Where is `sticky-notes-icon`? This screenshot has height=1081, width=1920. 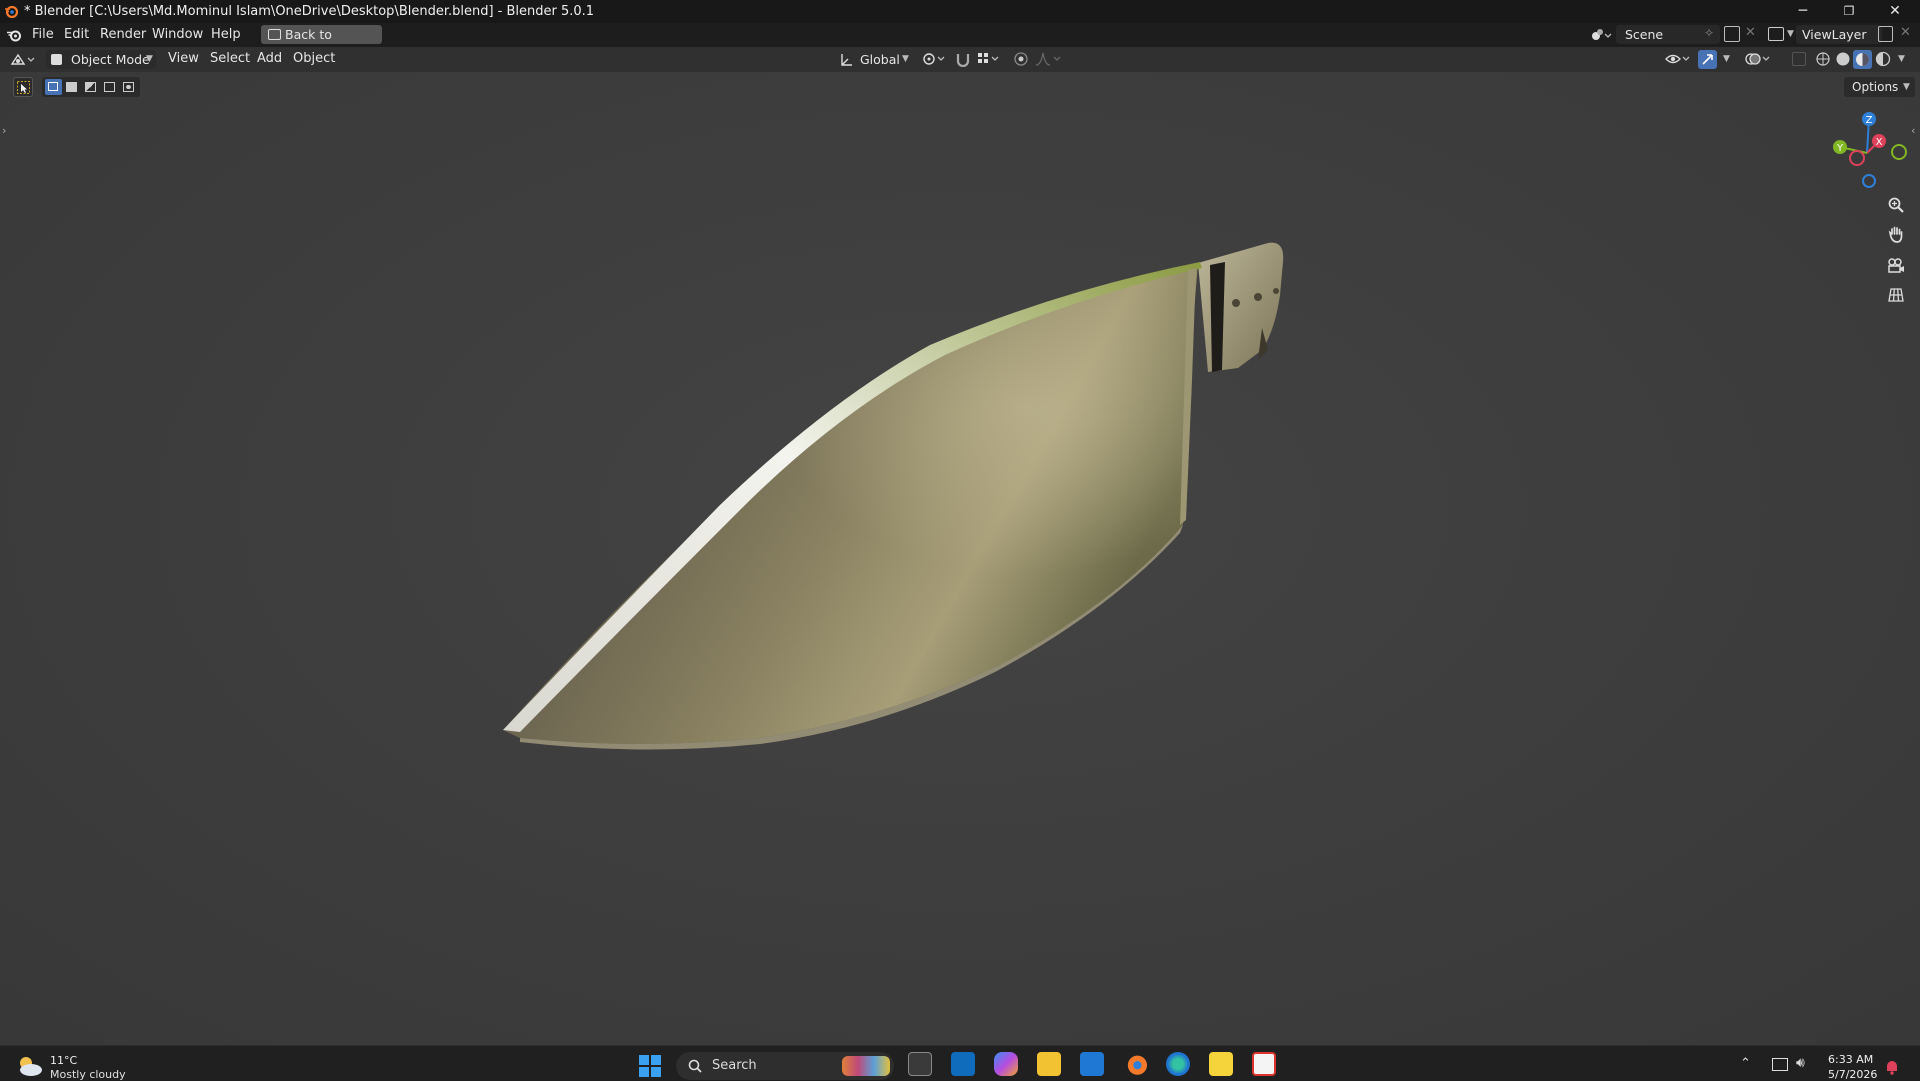
sticky-notes-icon is located at coordinates (1221, 1064).